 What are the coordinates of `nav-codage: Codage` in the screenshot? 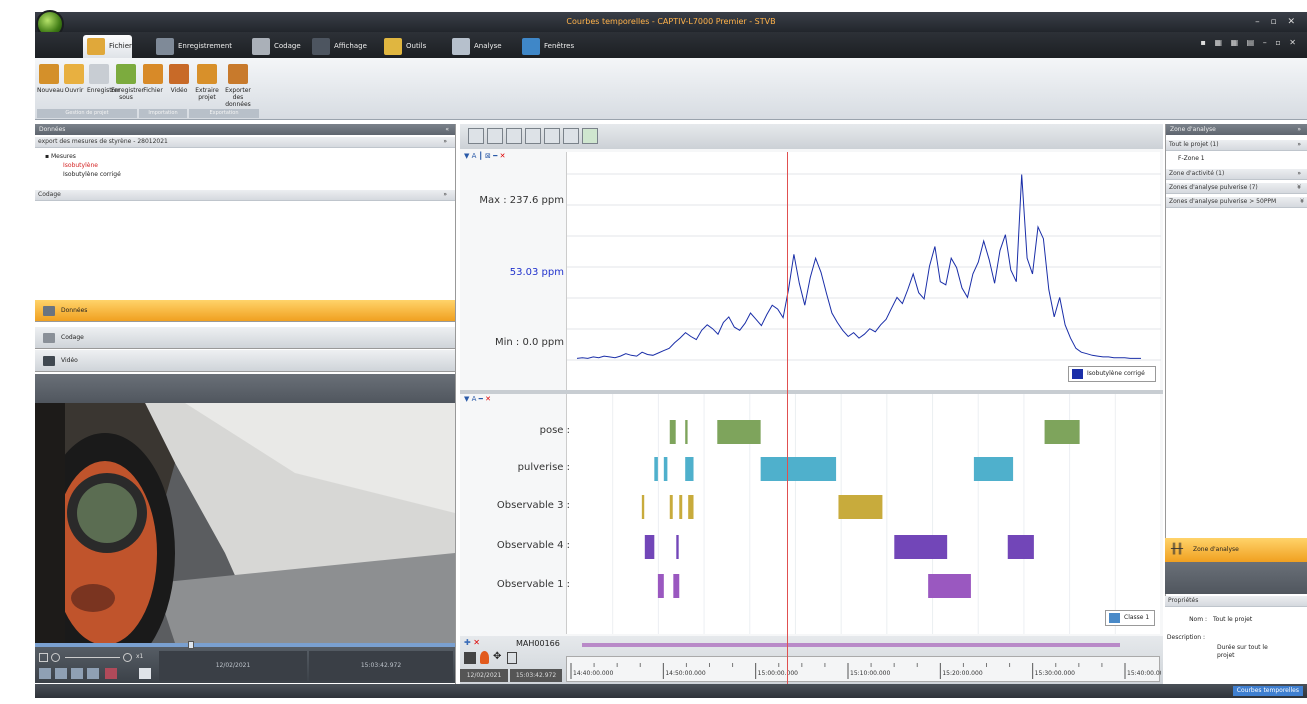 It's located at (245, 338).